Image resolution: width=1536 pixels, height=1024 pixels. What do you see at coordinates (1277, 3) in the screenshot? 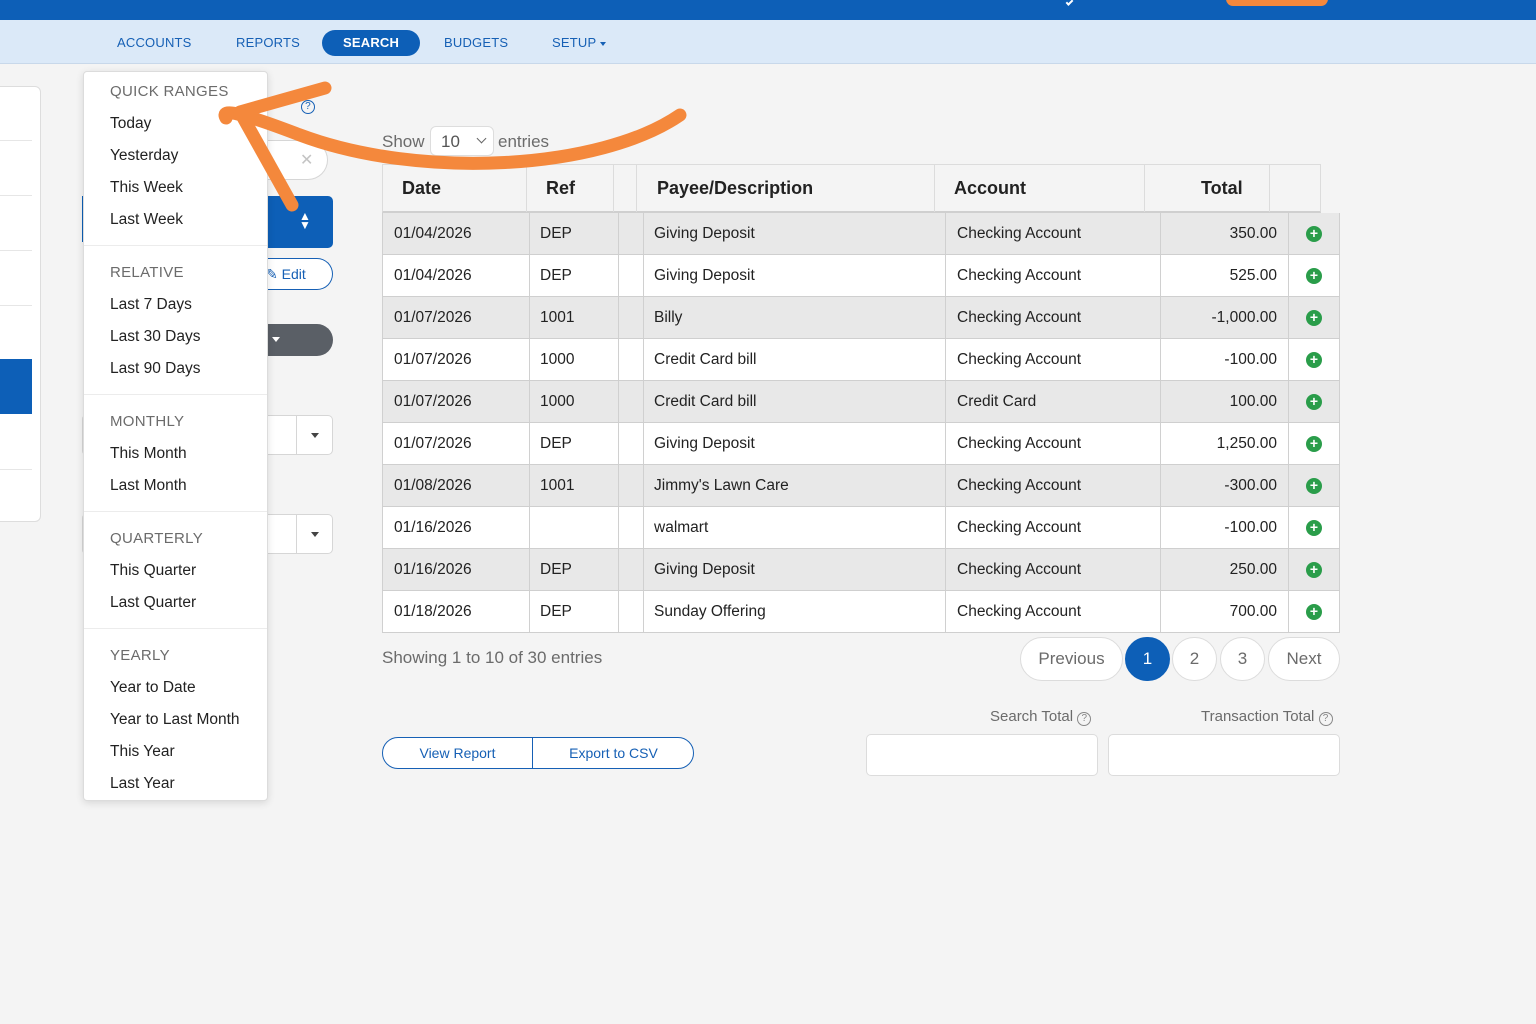
I see `top-action-button` at bounding box center [1277, 3].